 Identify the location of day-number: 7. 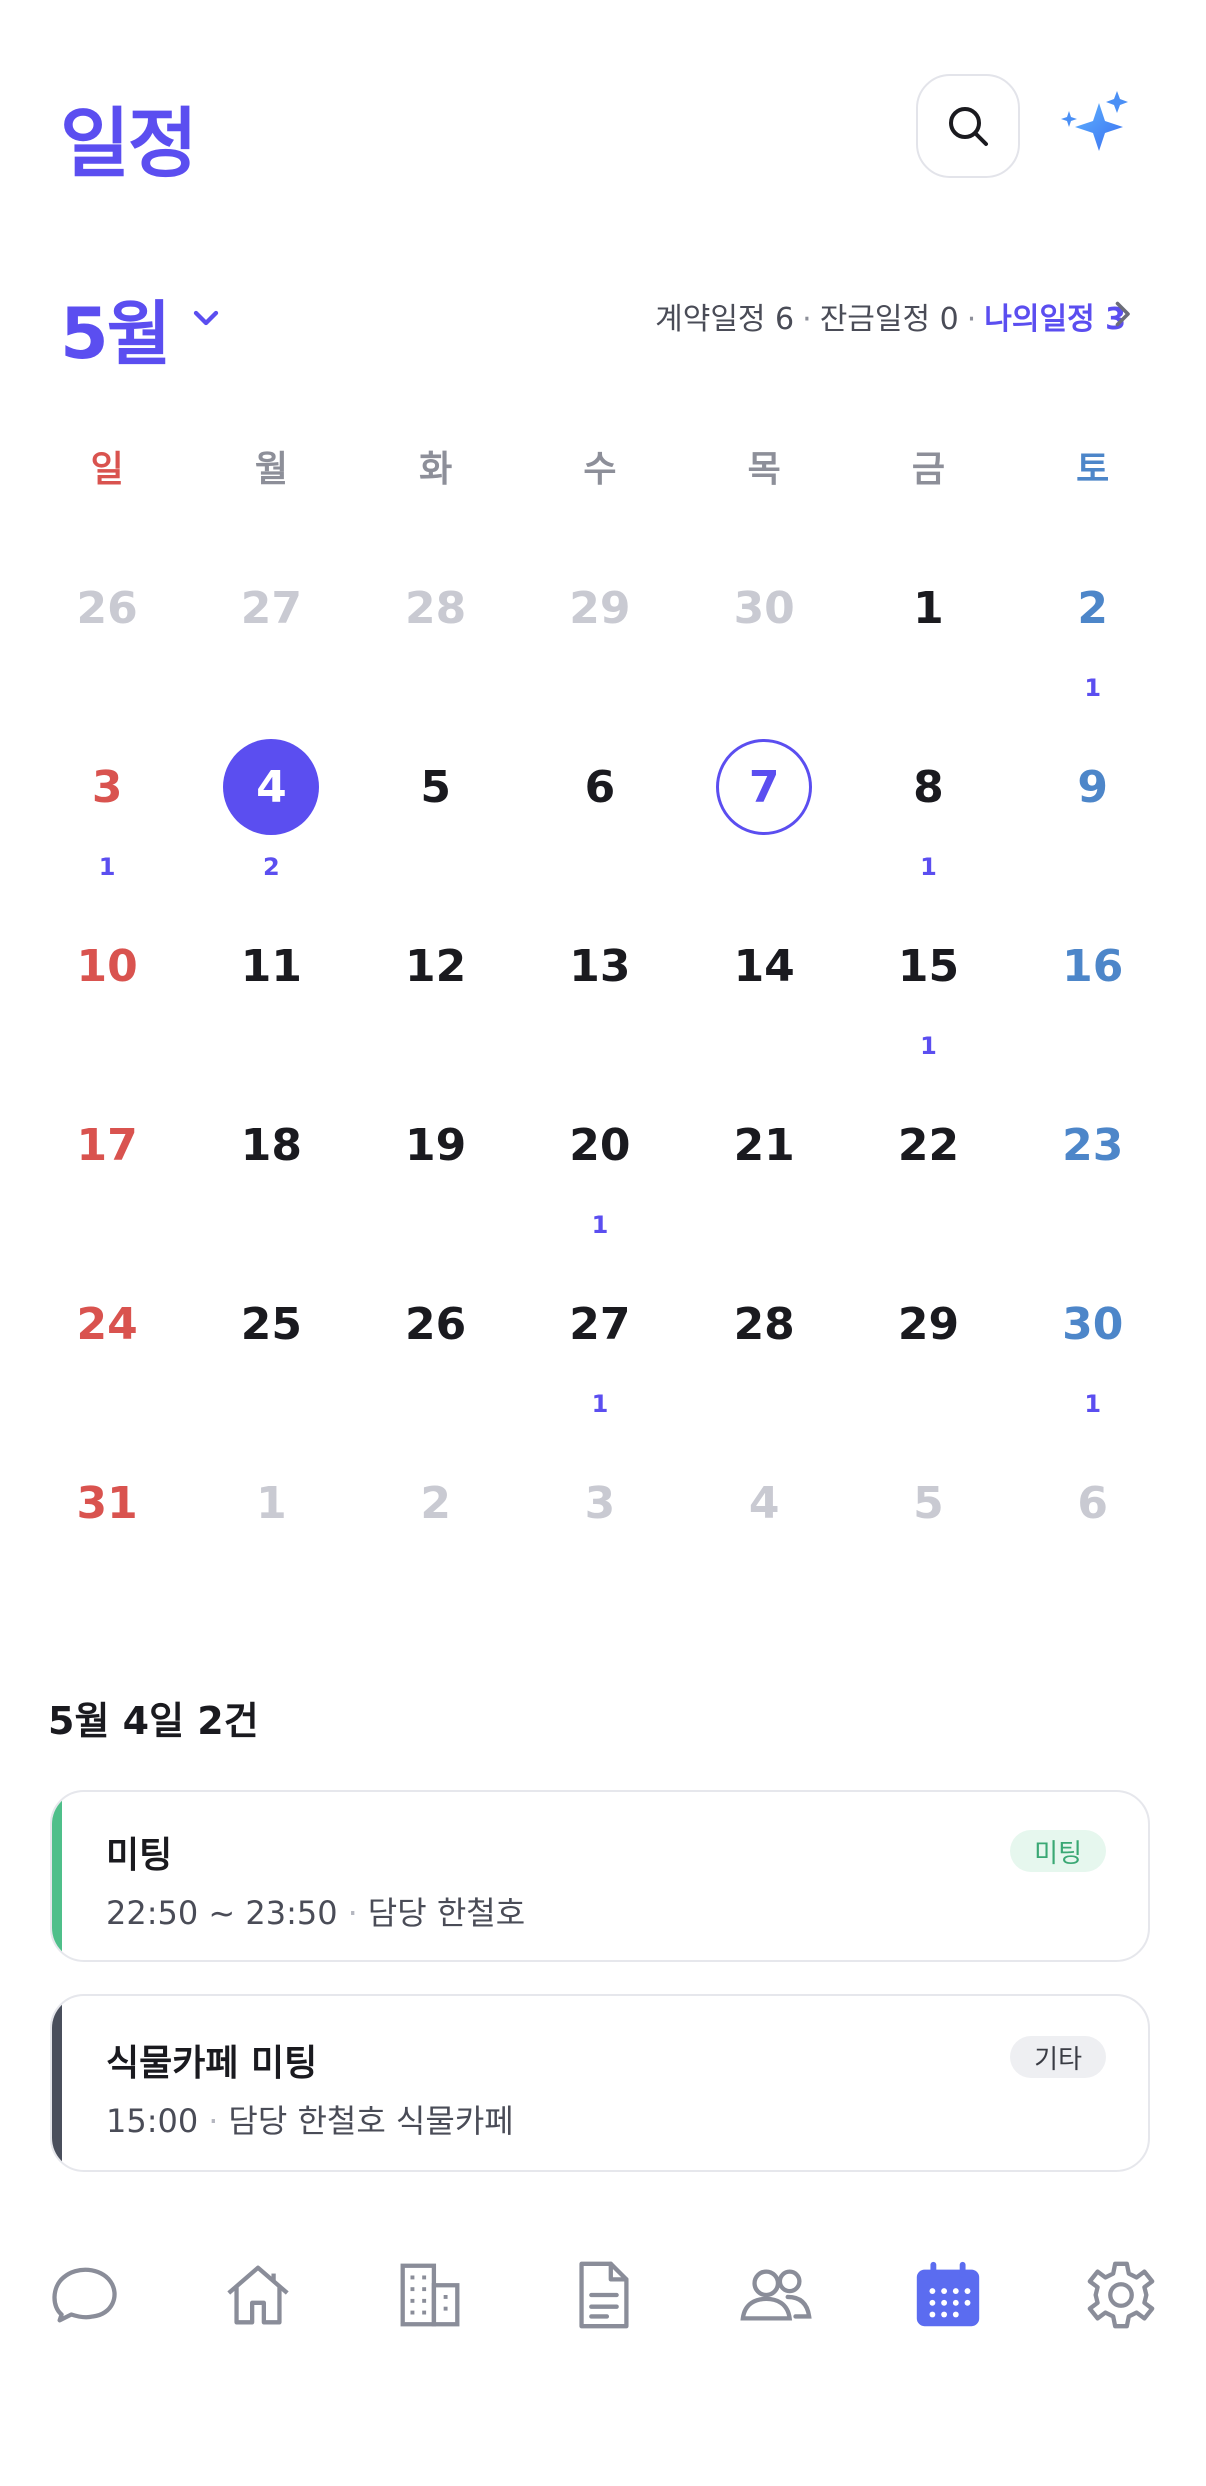
(764, 787).